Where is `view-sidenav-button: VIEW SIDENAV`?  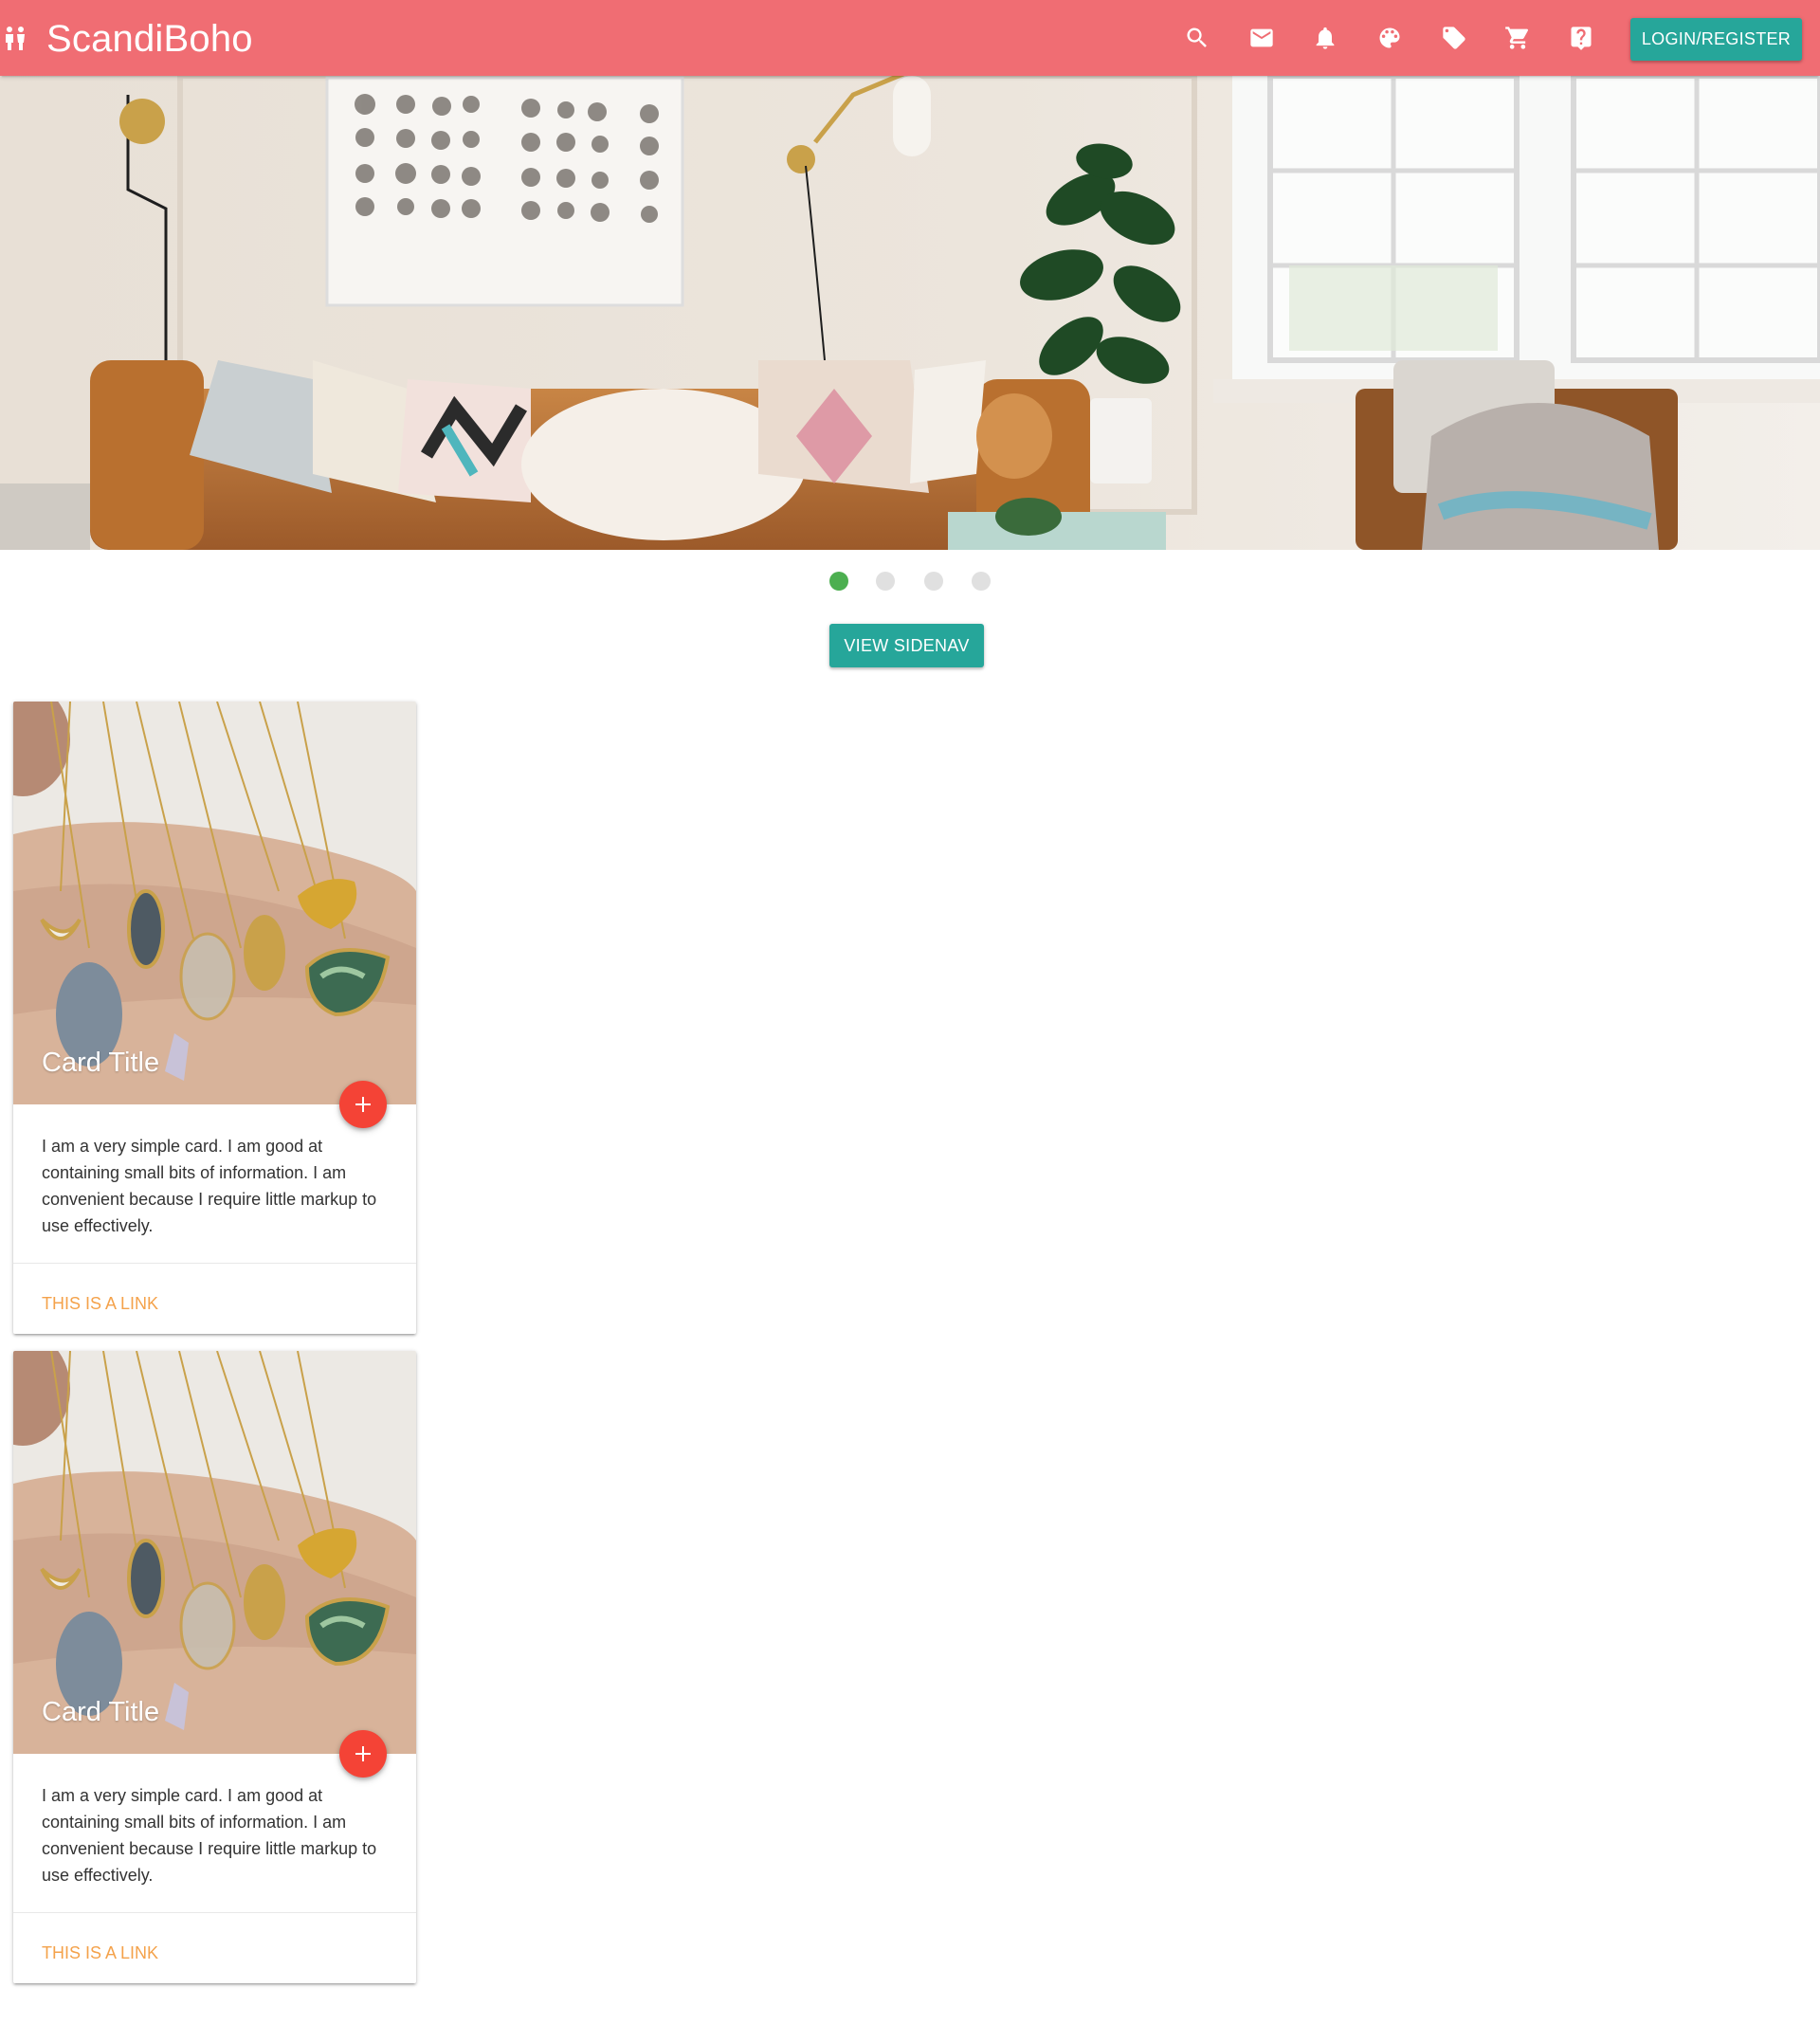
view-sidenav-button: VIEW SIDENAV is located at coordinates (906, 645).